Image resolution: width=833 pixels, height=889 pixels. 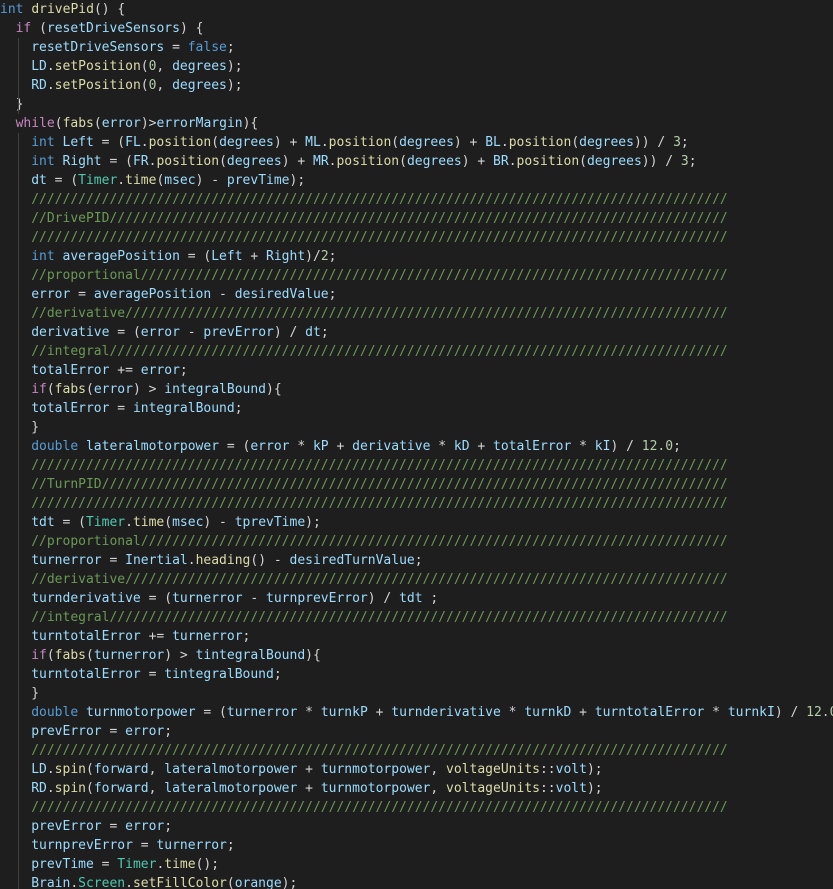 I want to click on code-line: while(fabs(error)>errorMargin){, so click(x=416, y=123).